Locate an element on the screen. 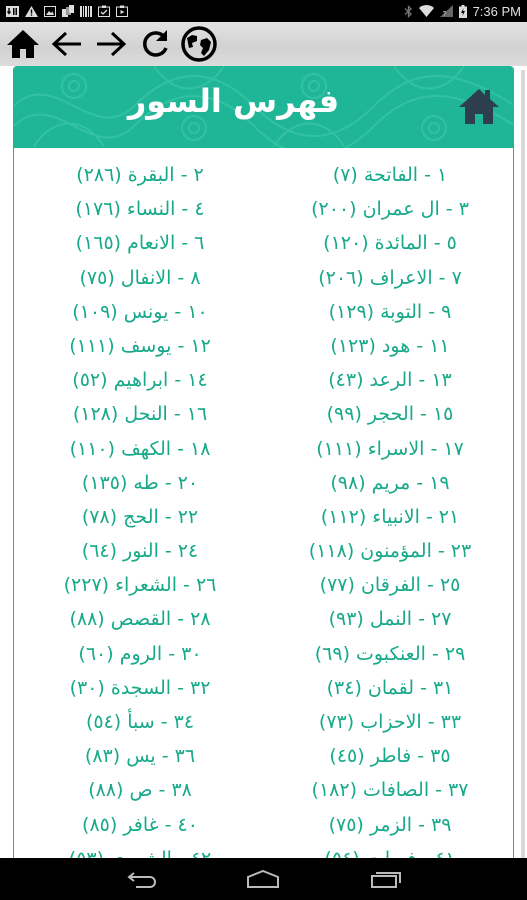 The width and height of the screenshot is (527, 900). home-outline-icon is located at coordinates (263, 879).